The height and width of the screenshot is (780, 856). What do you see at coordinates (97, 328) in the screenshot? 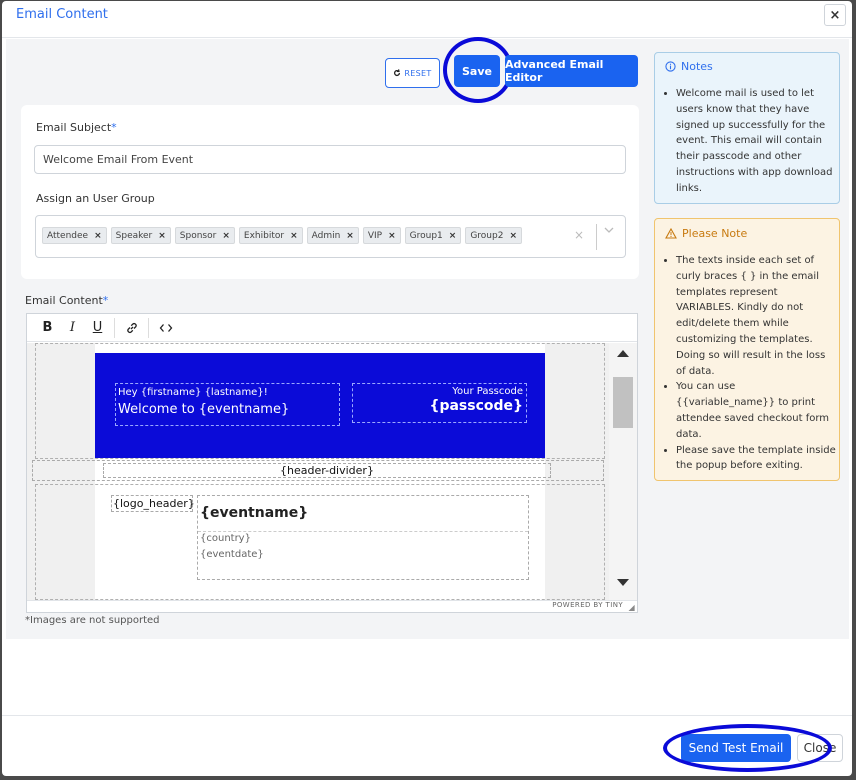
I see `underline-icon: U` at bounding box center [97, 328].